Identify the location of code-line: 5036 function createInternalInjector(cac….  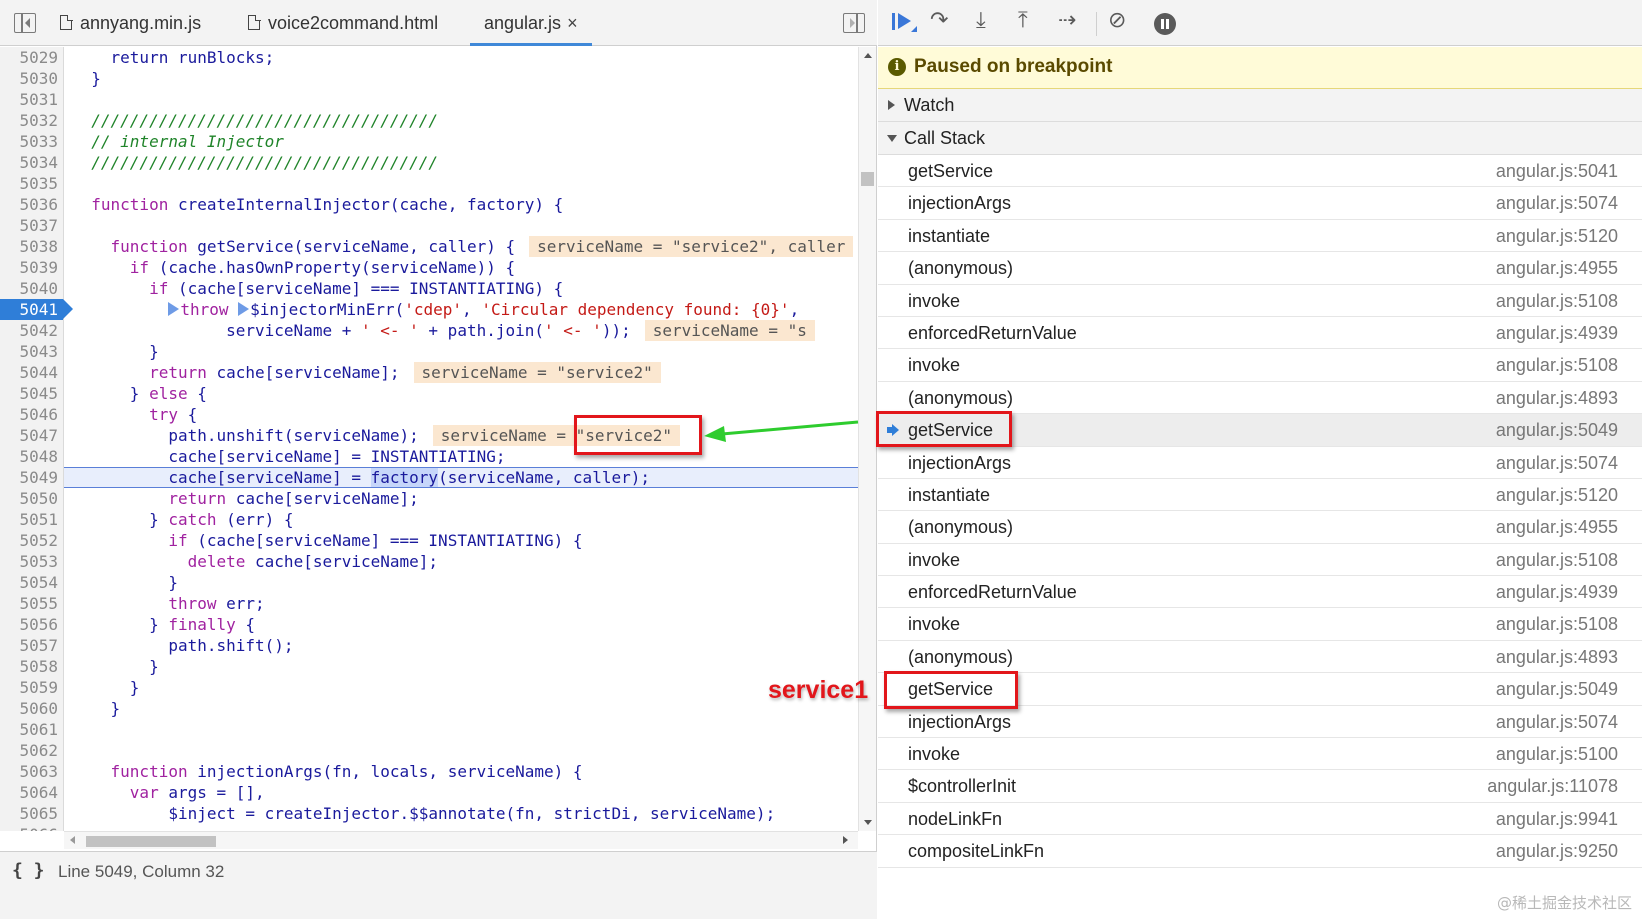
(429, 204).